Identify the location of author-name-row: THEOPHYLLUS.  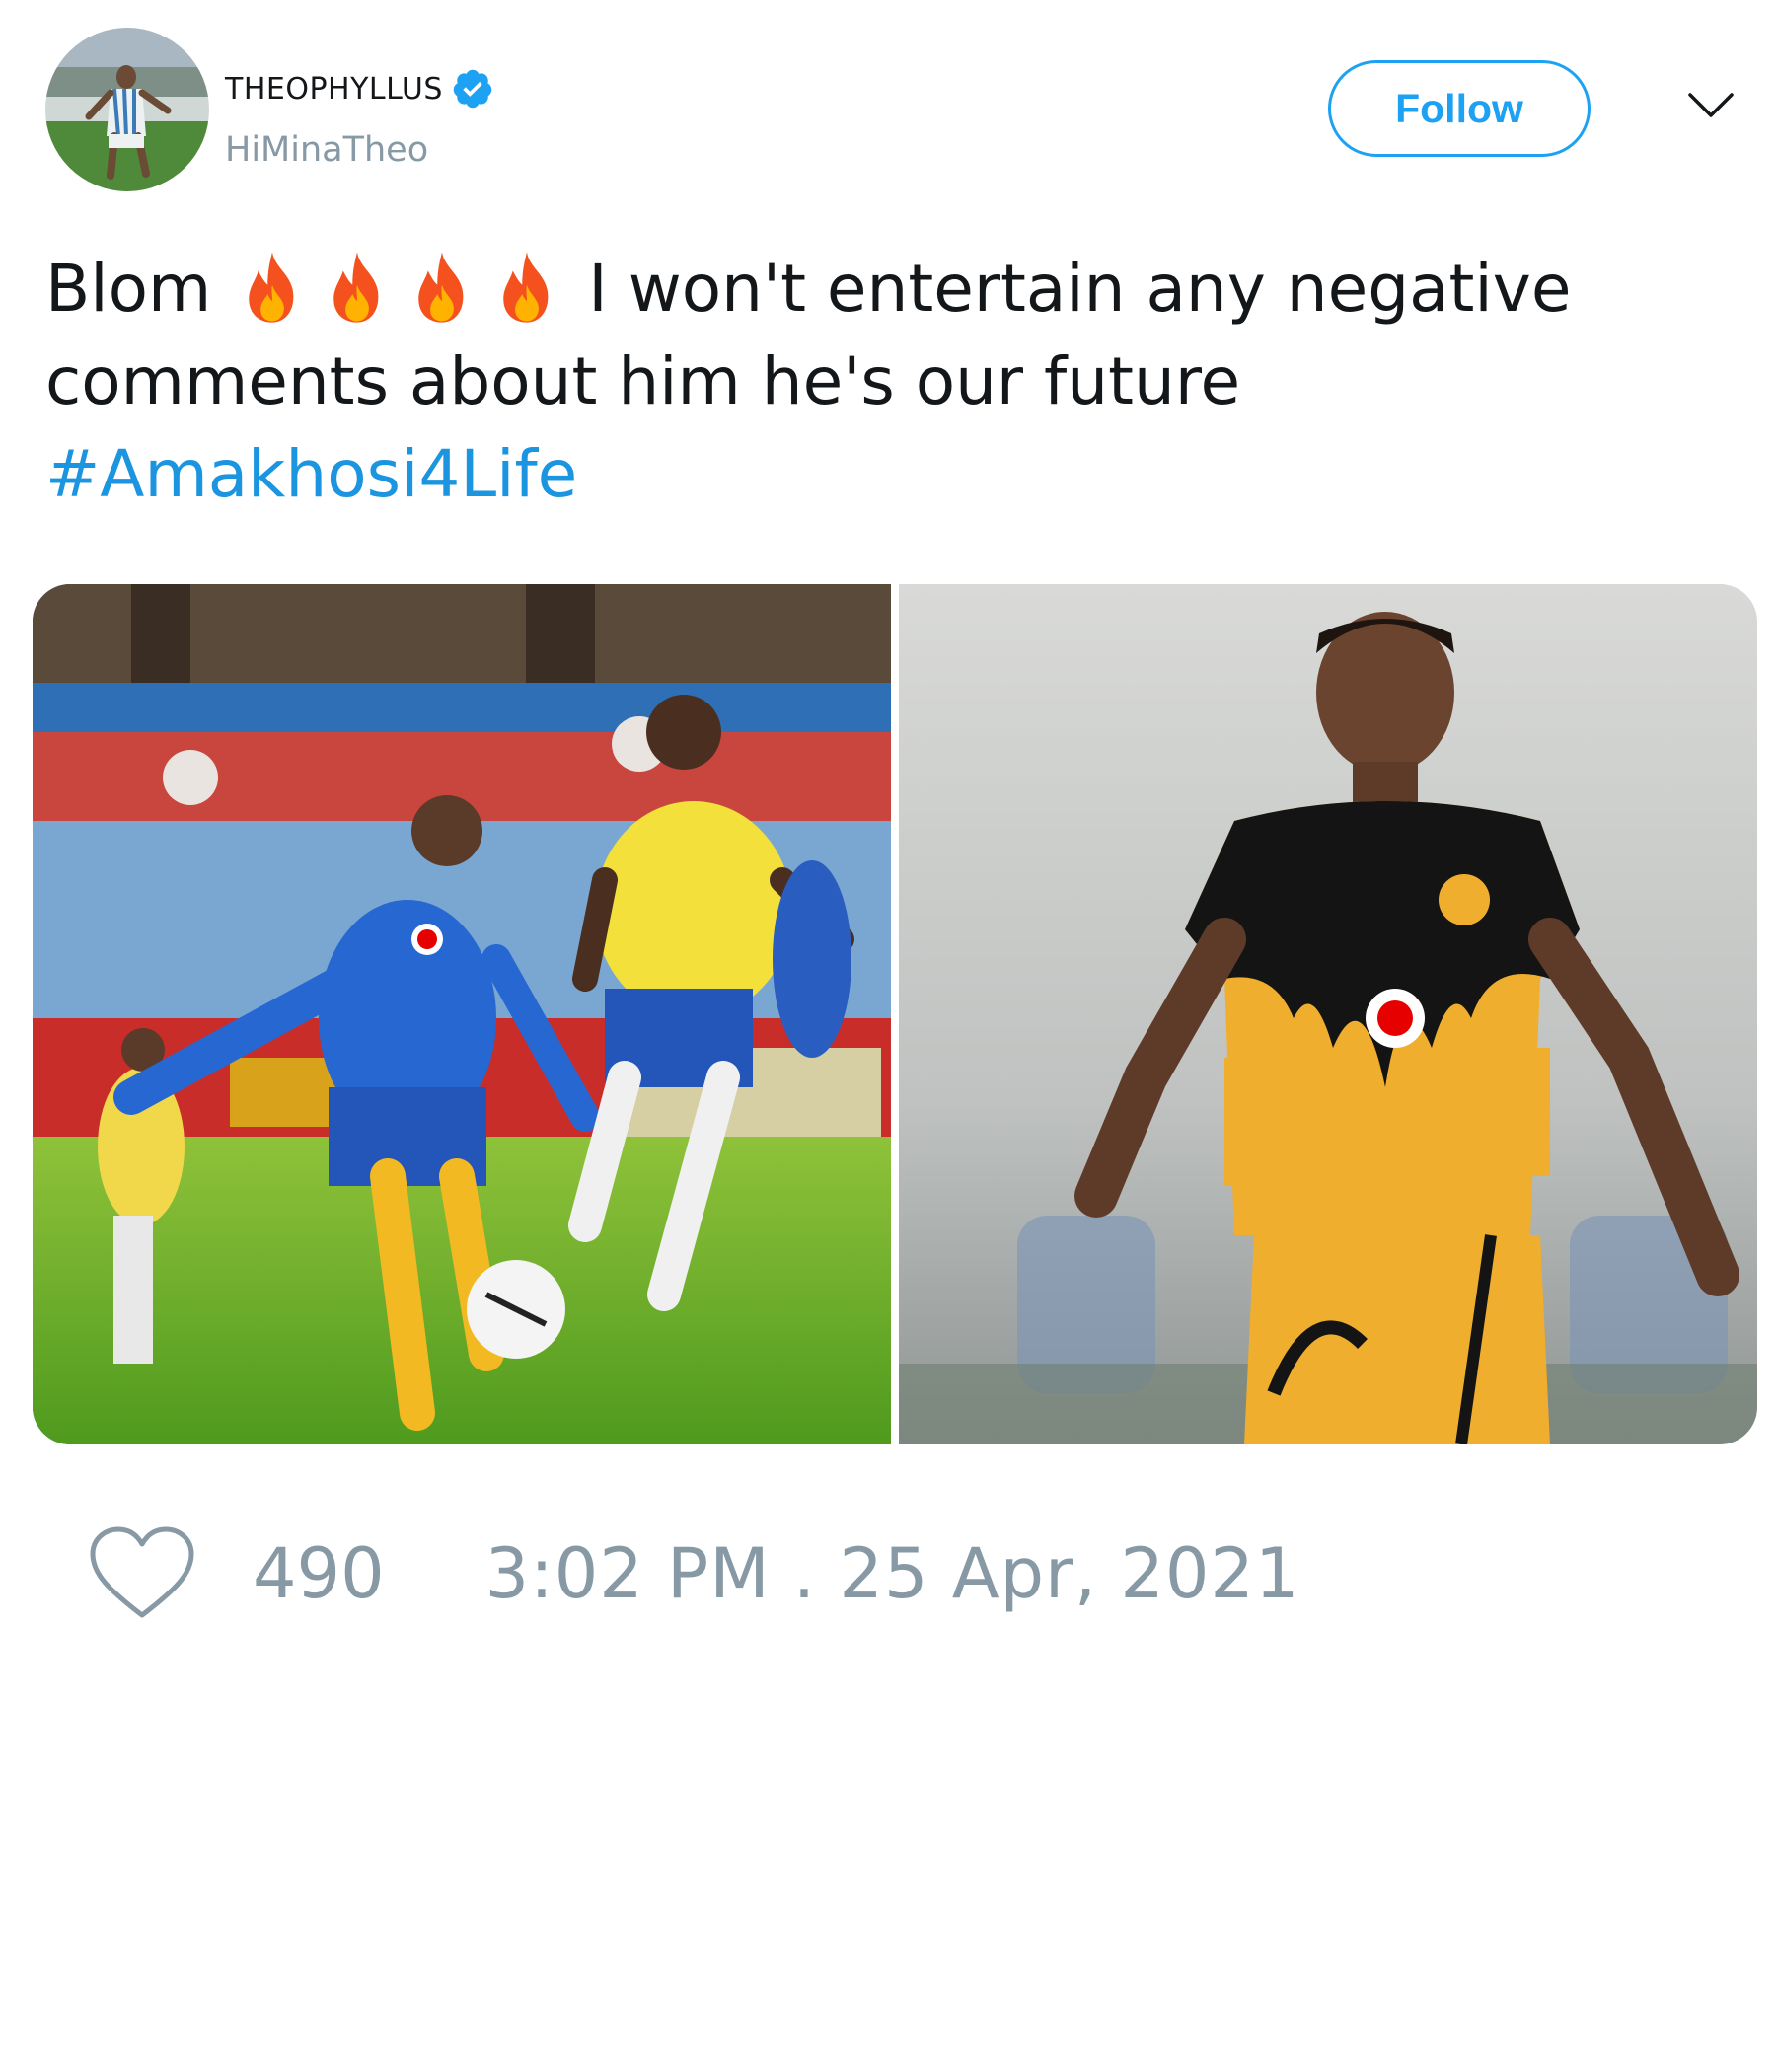
(359, 89).